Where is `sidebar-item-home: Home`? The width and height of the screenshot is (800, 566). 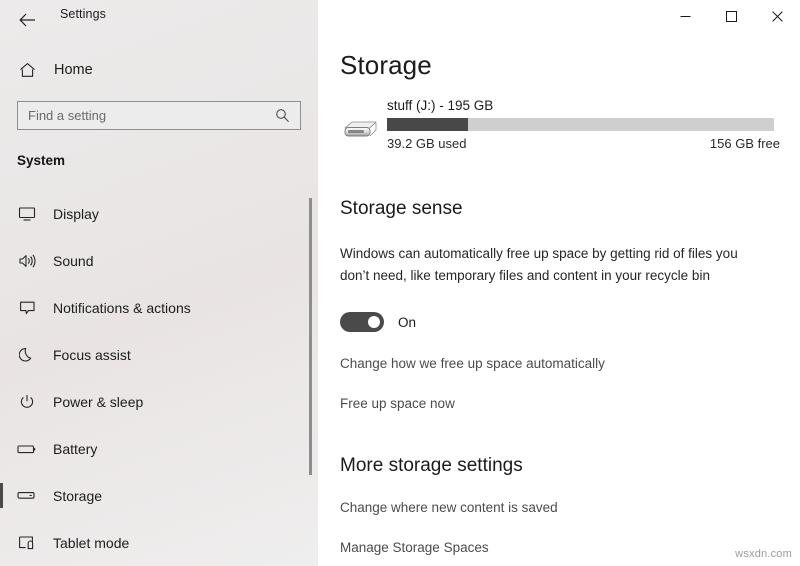 sidebar-item-home: Home is located at coordinates (159, 70).